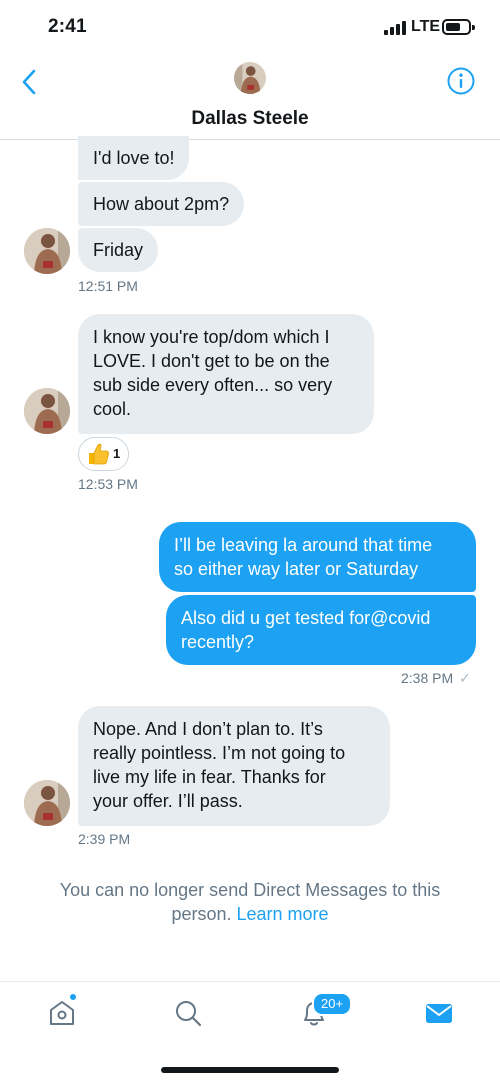  What do you see at coordinates (332, 1004) in the screenshot?
I see `notifications-badge: 20+` at bounding box center [332, 1004].